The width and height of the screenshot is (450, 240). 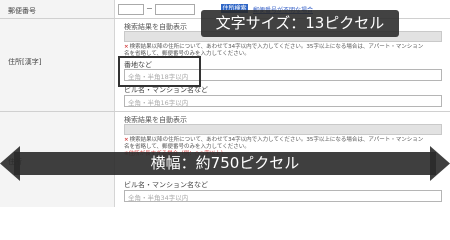 I want to click on postal-code-first-input, so click(x=131, y=9).